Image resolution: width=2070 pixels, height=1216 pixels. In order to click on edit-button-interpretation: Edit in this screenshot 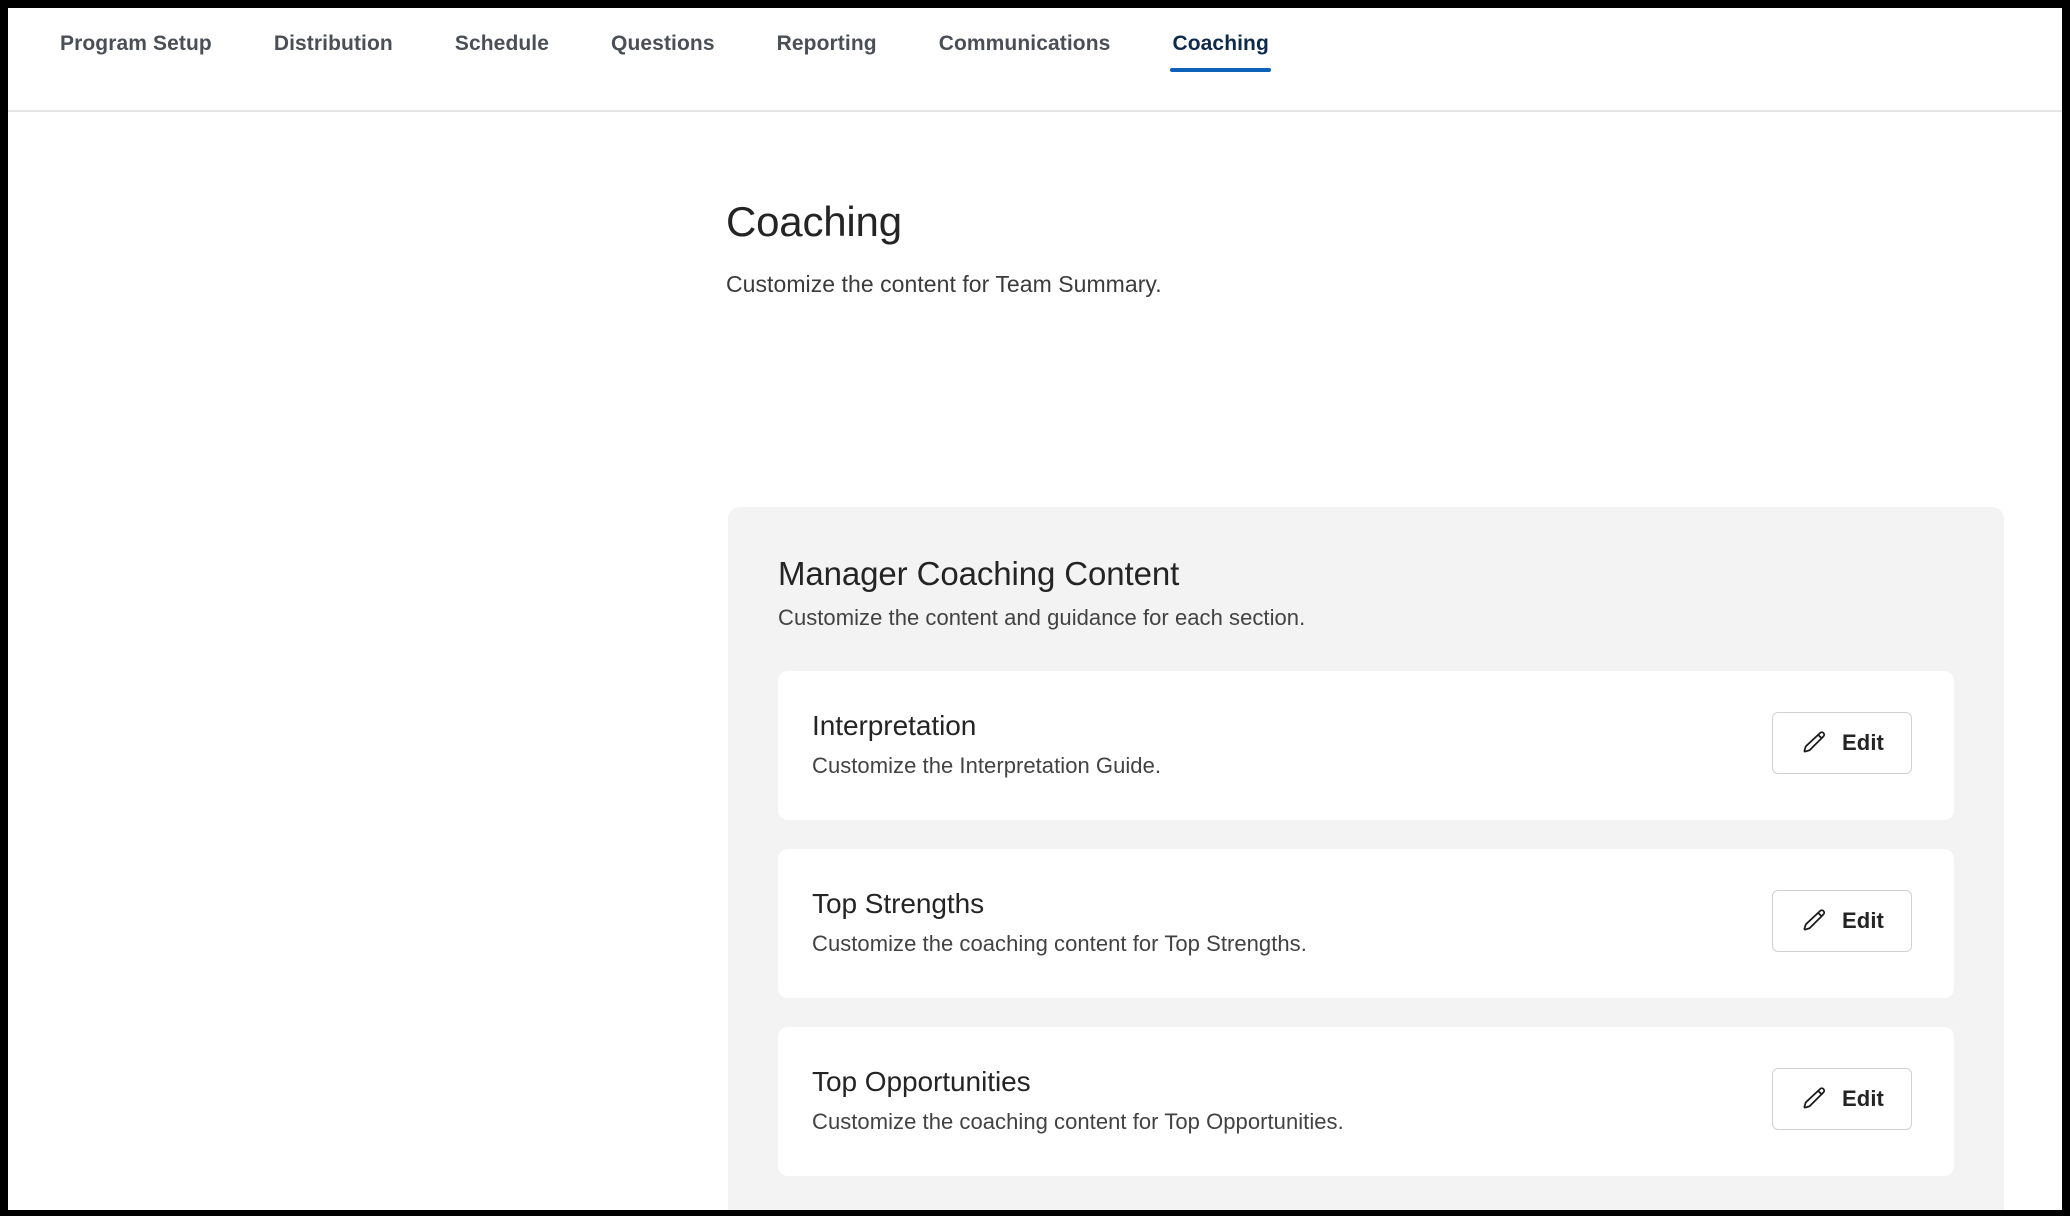, I will do `click(1842, 743)`.